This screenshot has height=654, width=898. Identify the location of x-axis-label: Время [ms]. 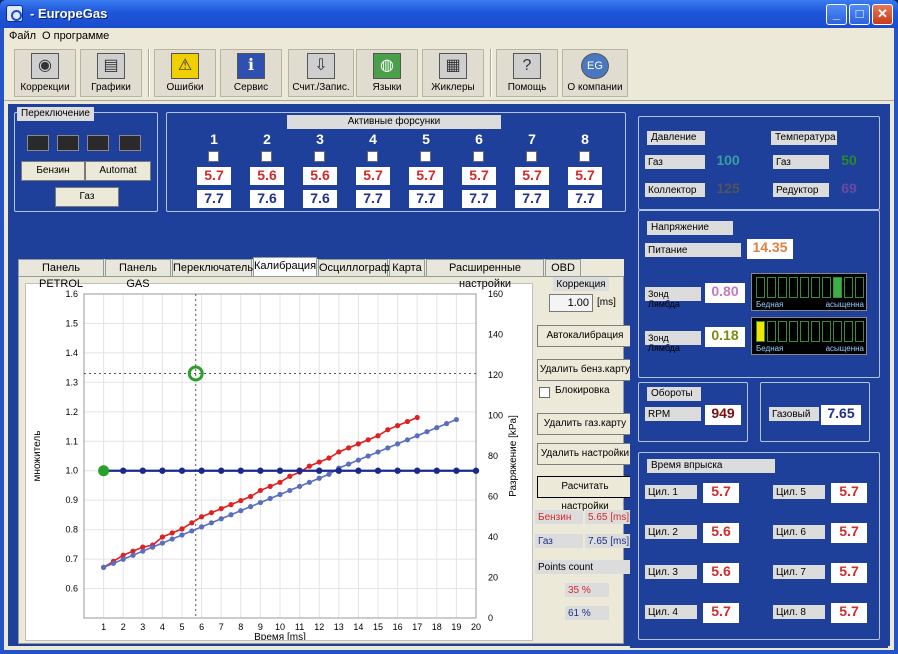
(280, 636).